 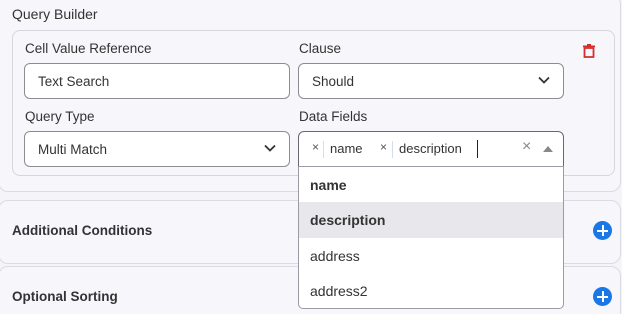 I want to click on clause-label: Clause, so click(x=320, y=48).